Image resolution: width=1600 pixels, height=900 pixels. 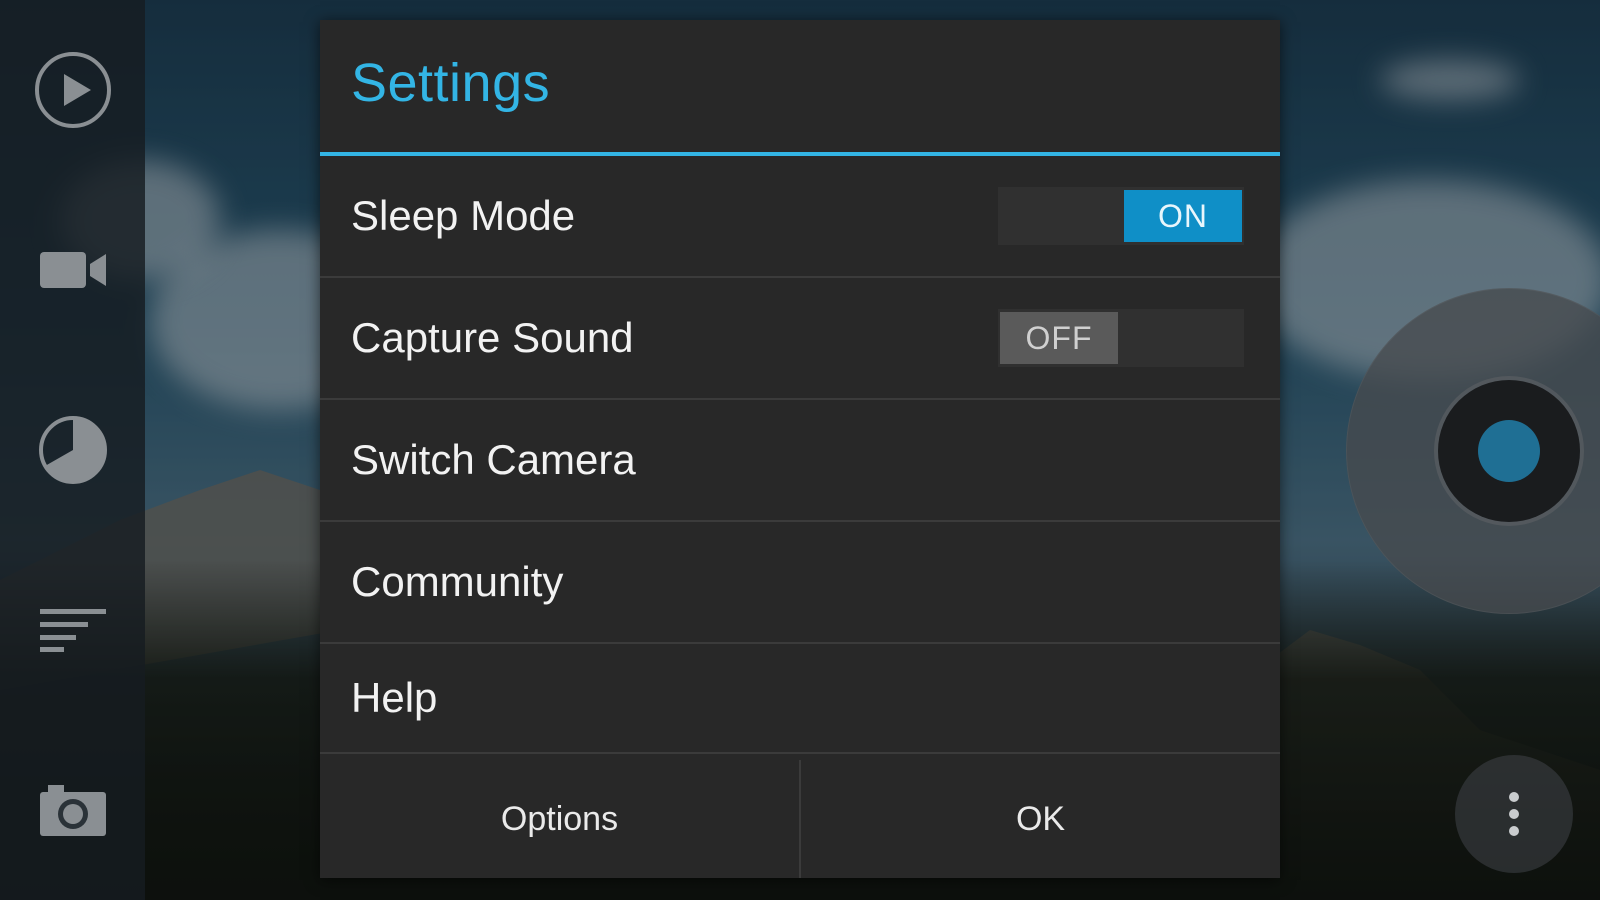 I want to click on video-mode-button, so click(x=72, y=270).